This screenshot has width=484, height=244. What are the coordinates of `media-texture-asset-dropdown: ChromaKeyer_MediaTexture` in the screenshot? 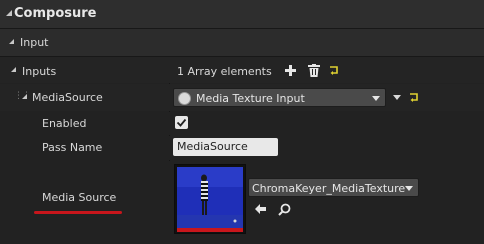 It's located at (333, 187).